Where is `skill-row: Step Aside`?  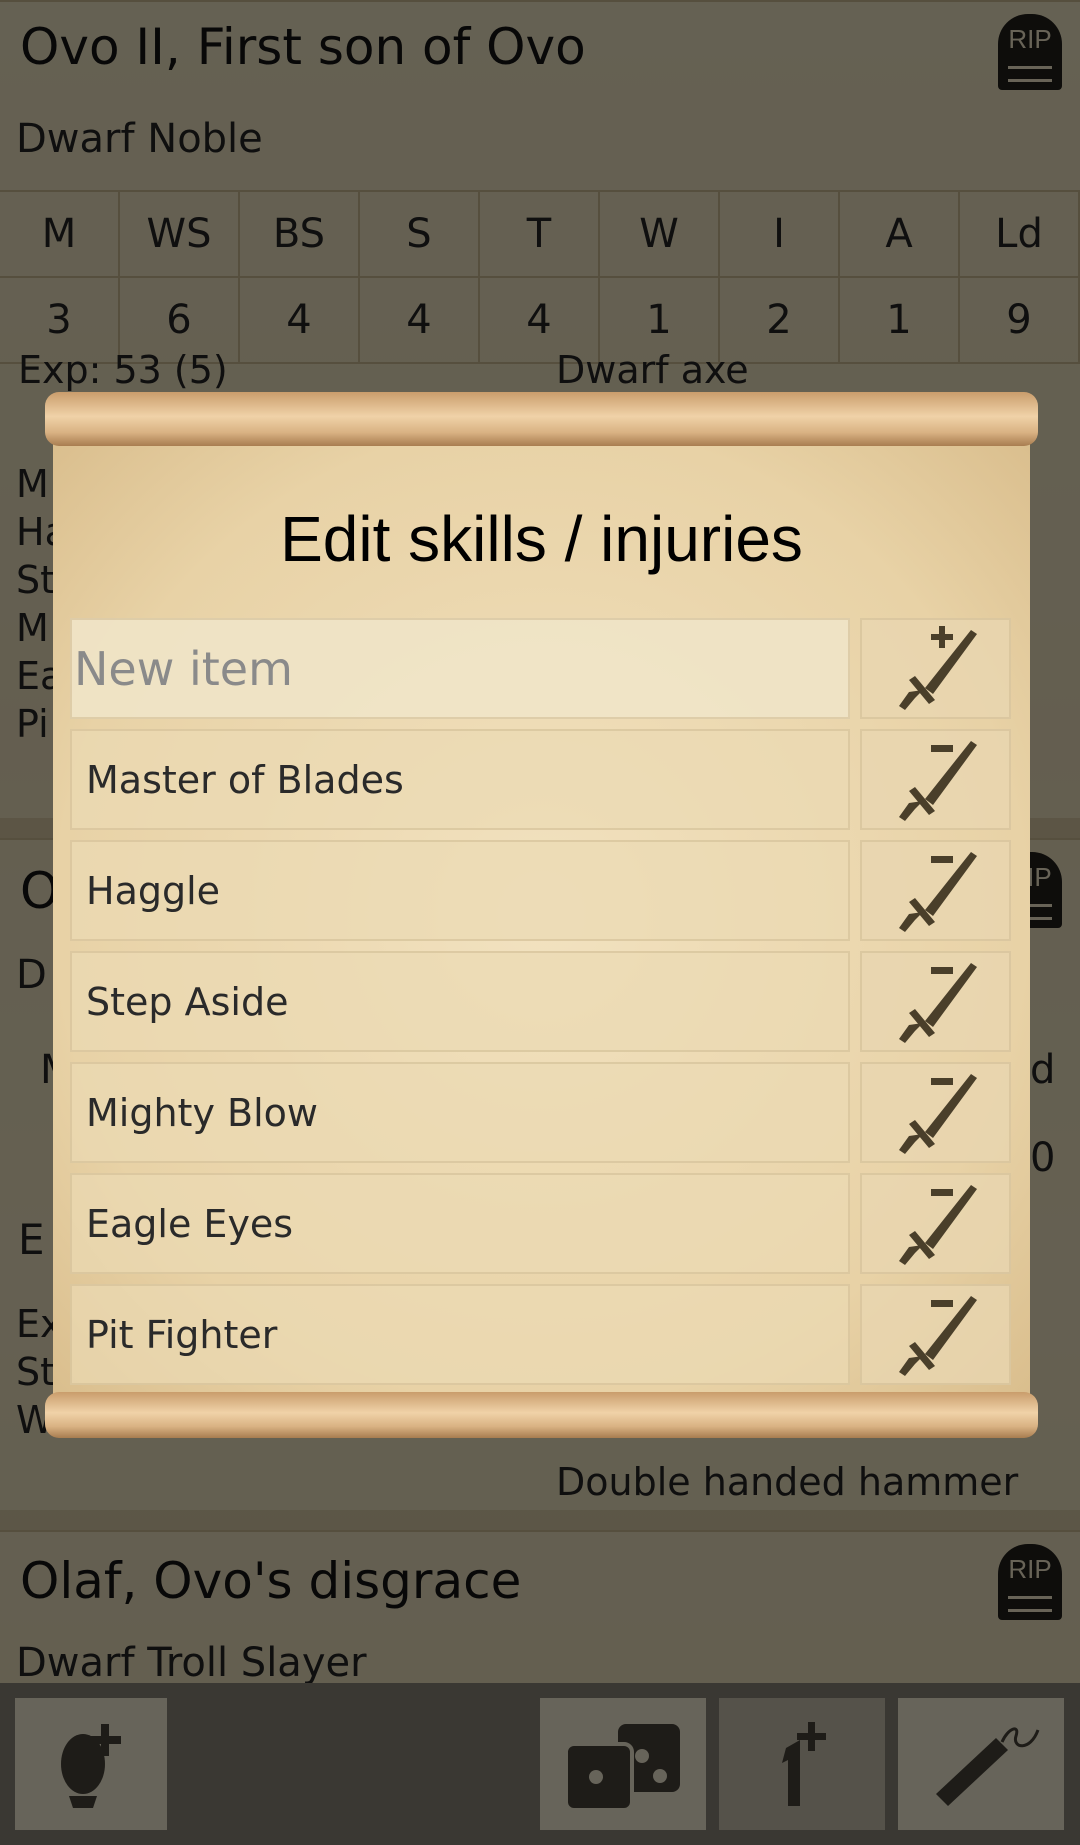 skill-row: Step Aside is located at coordinates (540, 1001).